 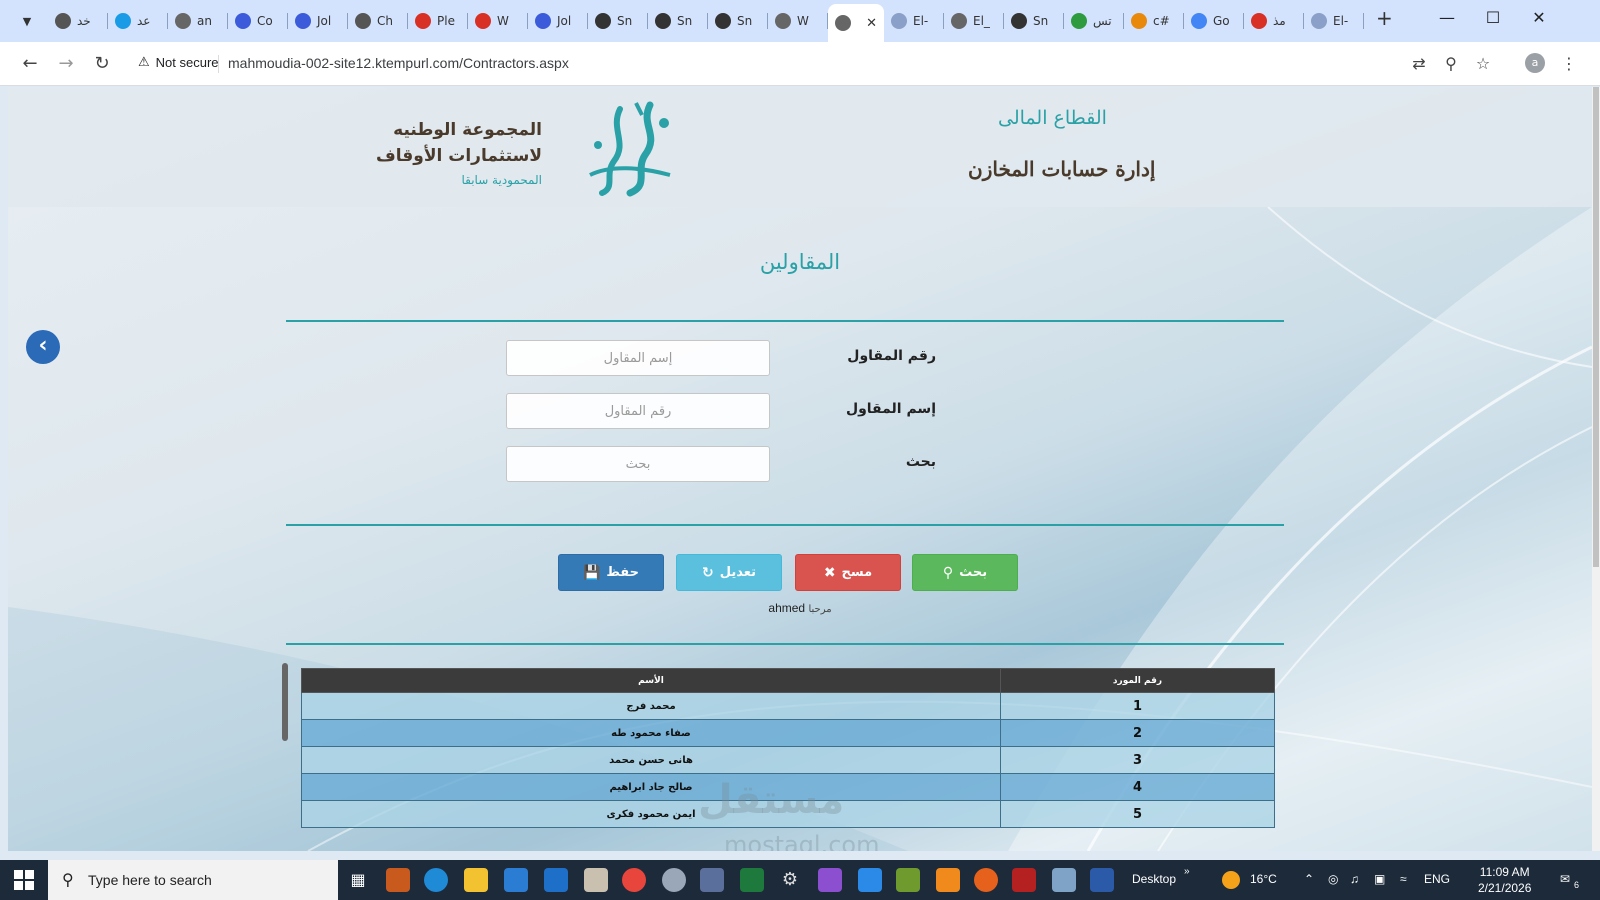 I want to click on table-row: 1 محمد فرج, so click(x=788, y=706).